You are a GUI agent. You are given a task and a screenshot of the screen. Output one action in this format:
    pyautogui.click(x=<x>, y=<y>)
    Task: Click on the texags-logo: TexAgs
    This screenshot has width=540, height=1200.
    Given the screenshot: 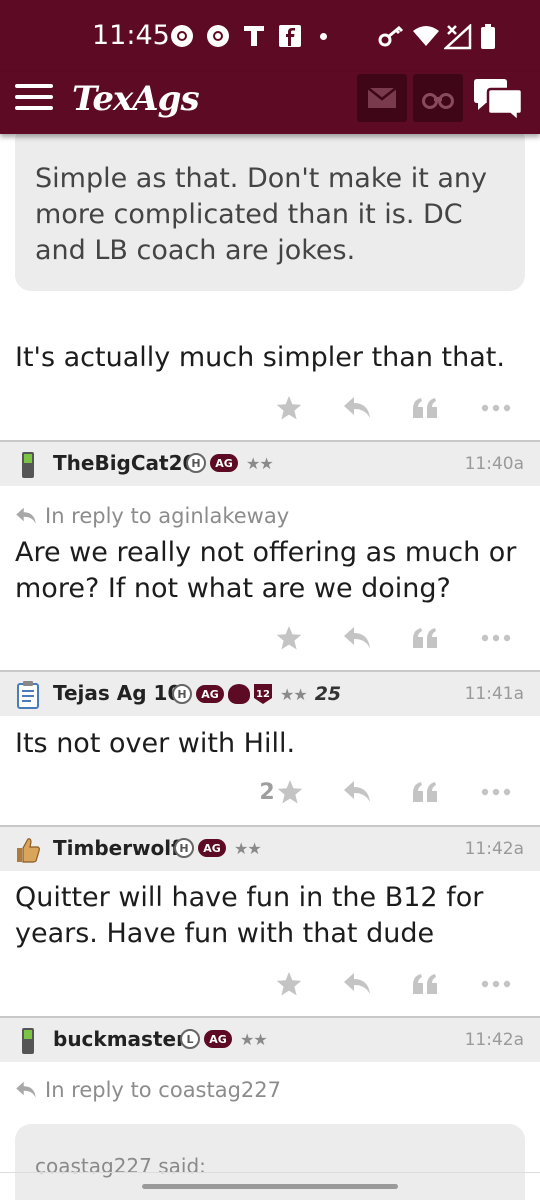 What is the action you would take?
    pyautogui.click(x=136, y=99)
    